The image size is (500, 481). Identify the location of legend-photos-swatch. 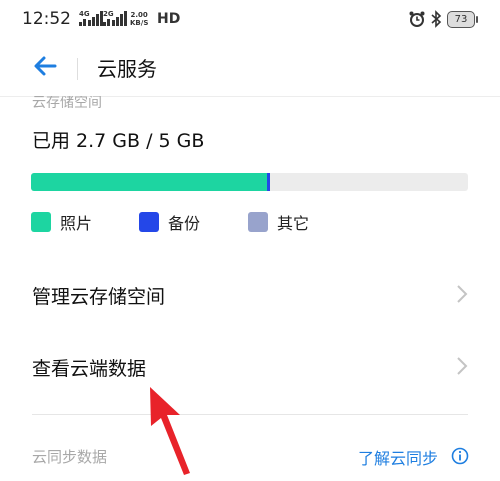
(41, 222).